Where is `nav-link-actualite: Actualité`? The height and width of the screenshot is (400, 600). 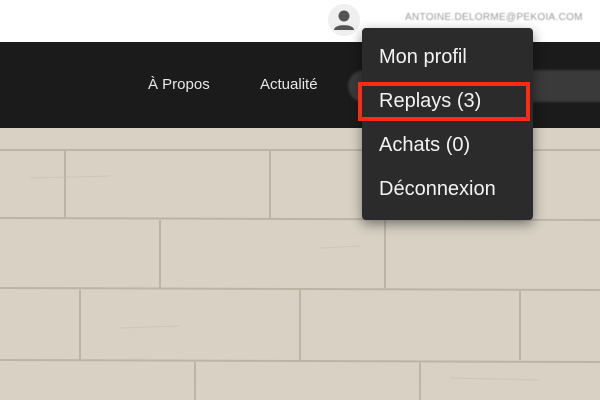 nav-link-actualite: Actualité is located at coordinates (289, 84).